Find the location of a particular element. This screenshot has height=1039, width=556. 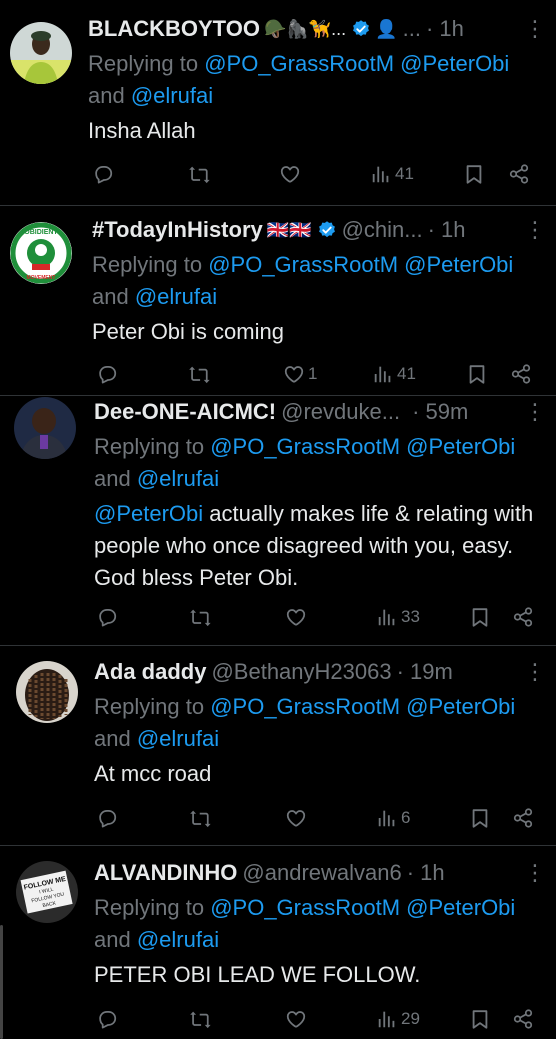

logo-text: MOVEMENT is located at coordinates (41, 278).